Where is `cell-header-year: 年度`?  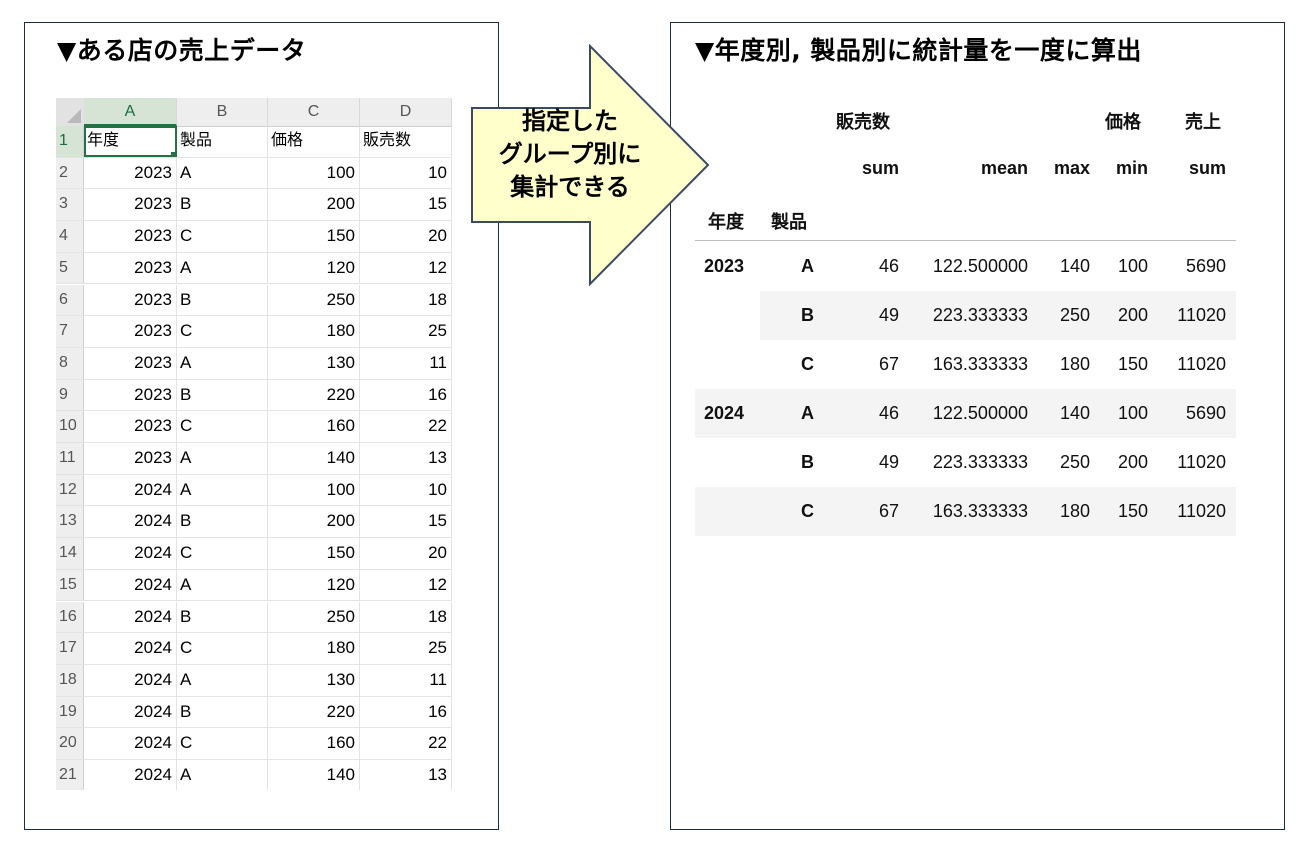 cell-header-year: 年度 is located at coordinates (130, 141).